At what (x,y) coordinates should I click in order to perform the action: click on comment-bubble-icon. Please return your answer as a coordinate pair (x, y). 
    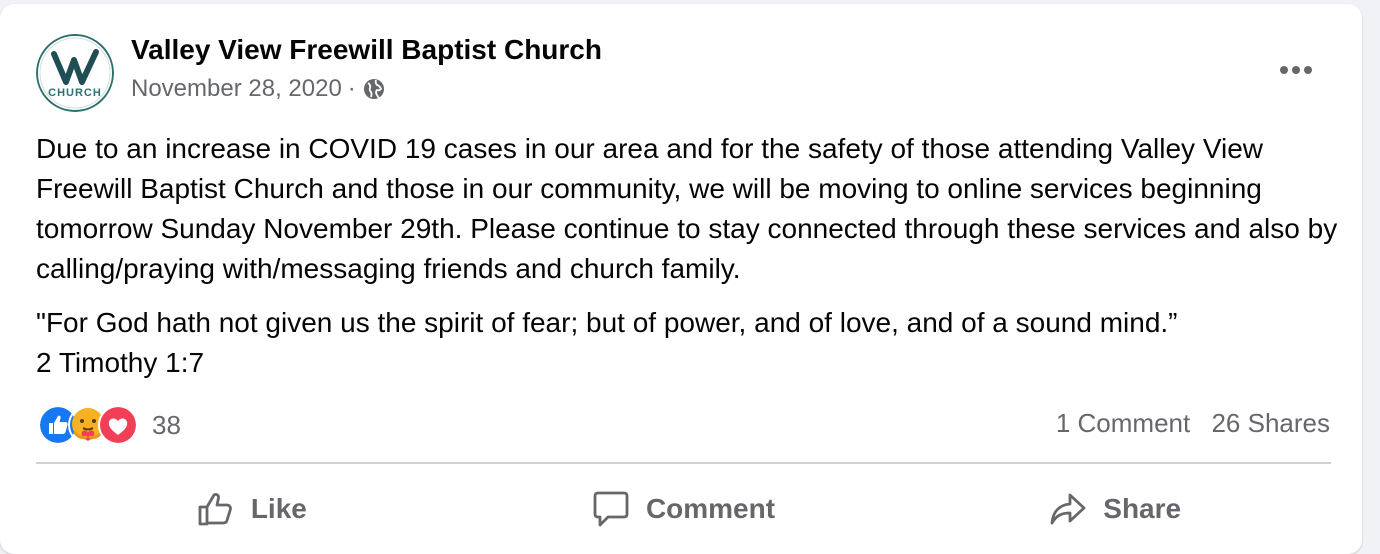
    Looking at the image, I should click on (611, 509).